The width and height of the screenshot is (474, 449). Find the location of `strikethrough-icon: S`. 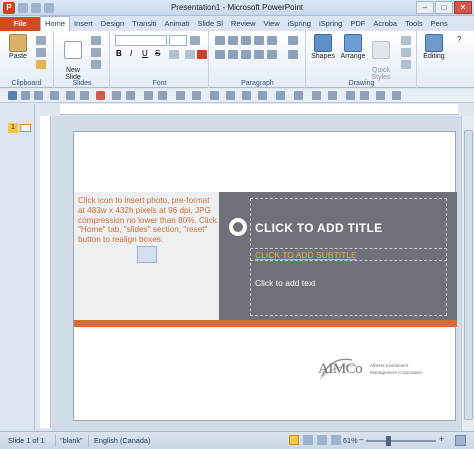

strikethrough-icon: S is located at coordinates (157, 53).